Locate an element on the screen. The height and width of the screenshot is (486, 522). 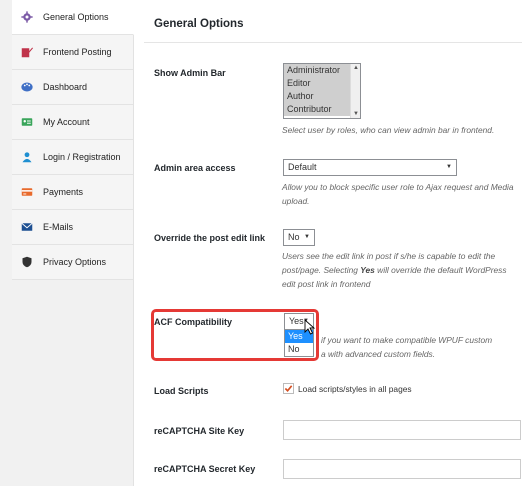
scroll-up-icon: ▲ is located at coordinates (356, 68).